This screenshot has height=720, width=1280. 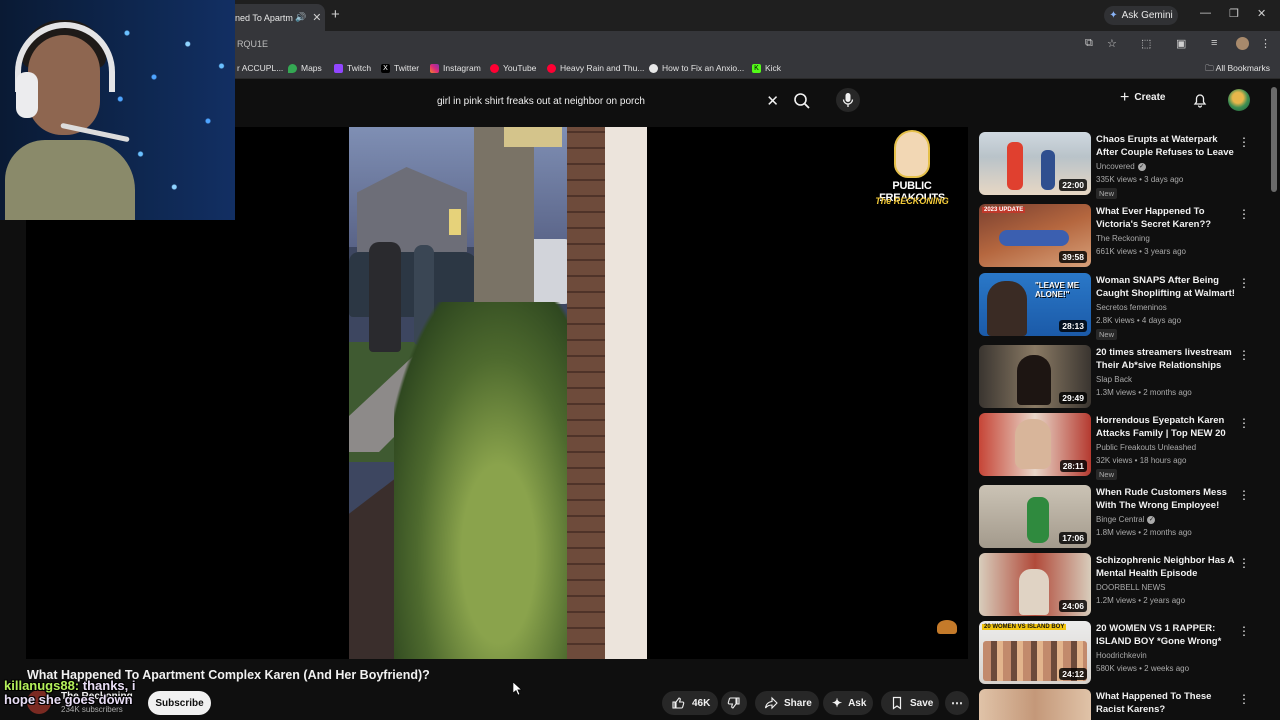 What do you see at coordinates (1265, 43) in the screenshot?
I see `browser-menu-icon: ⋮` at bounding box center [1265, 43].